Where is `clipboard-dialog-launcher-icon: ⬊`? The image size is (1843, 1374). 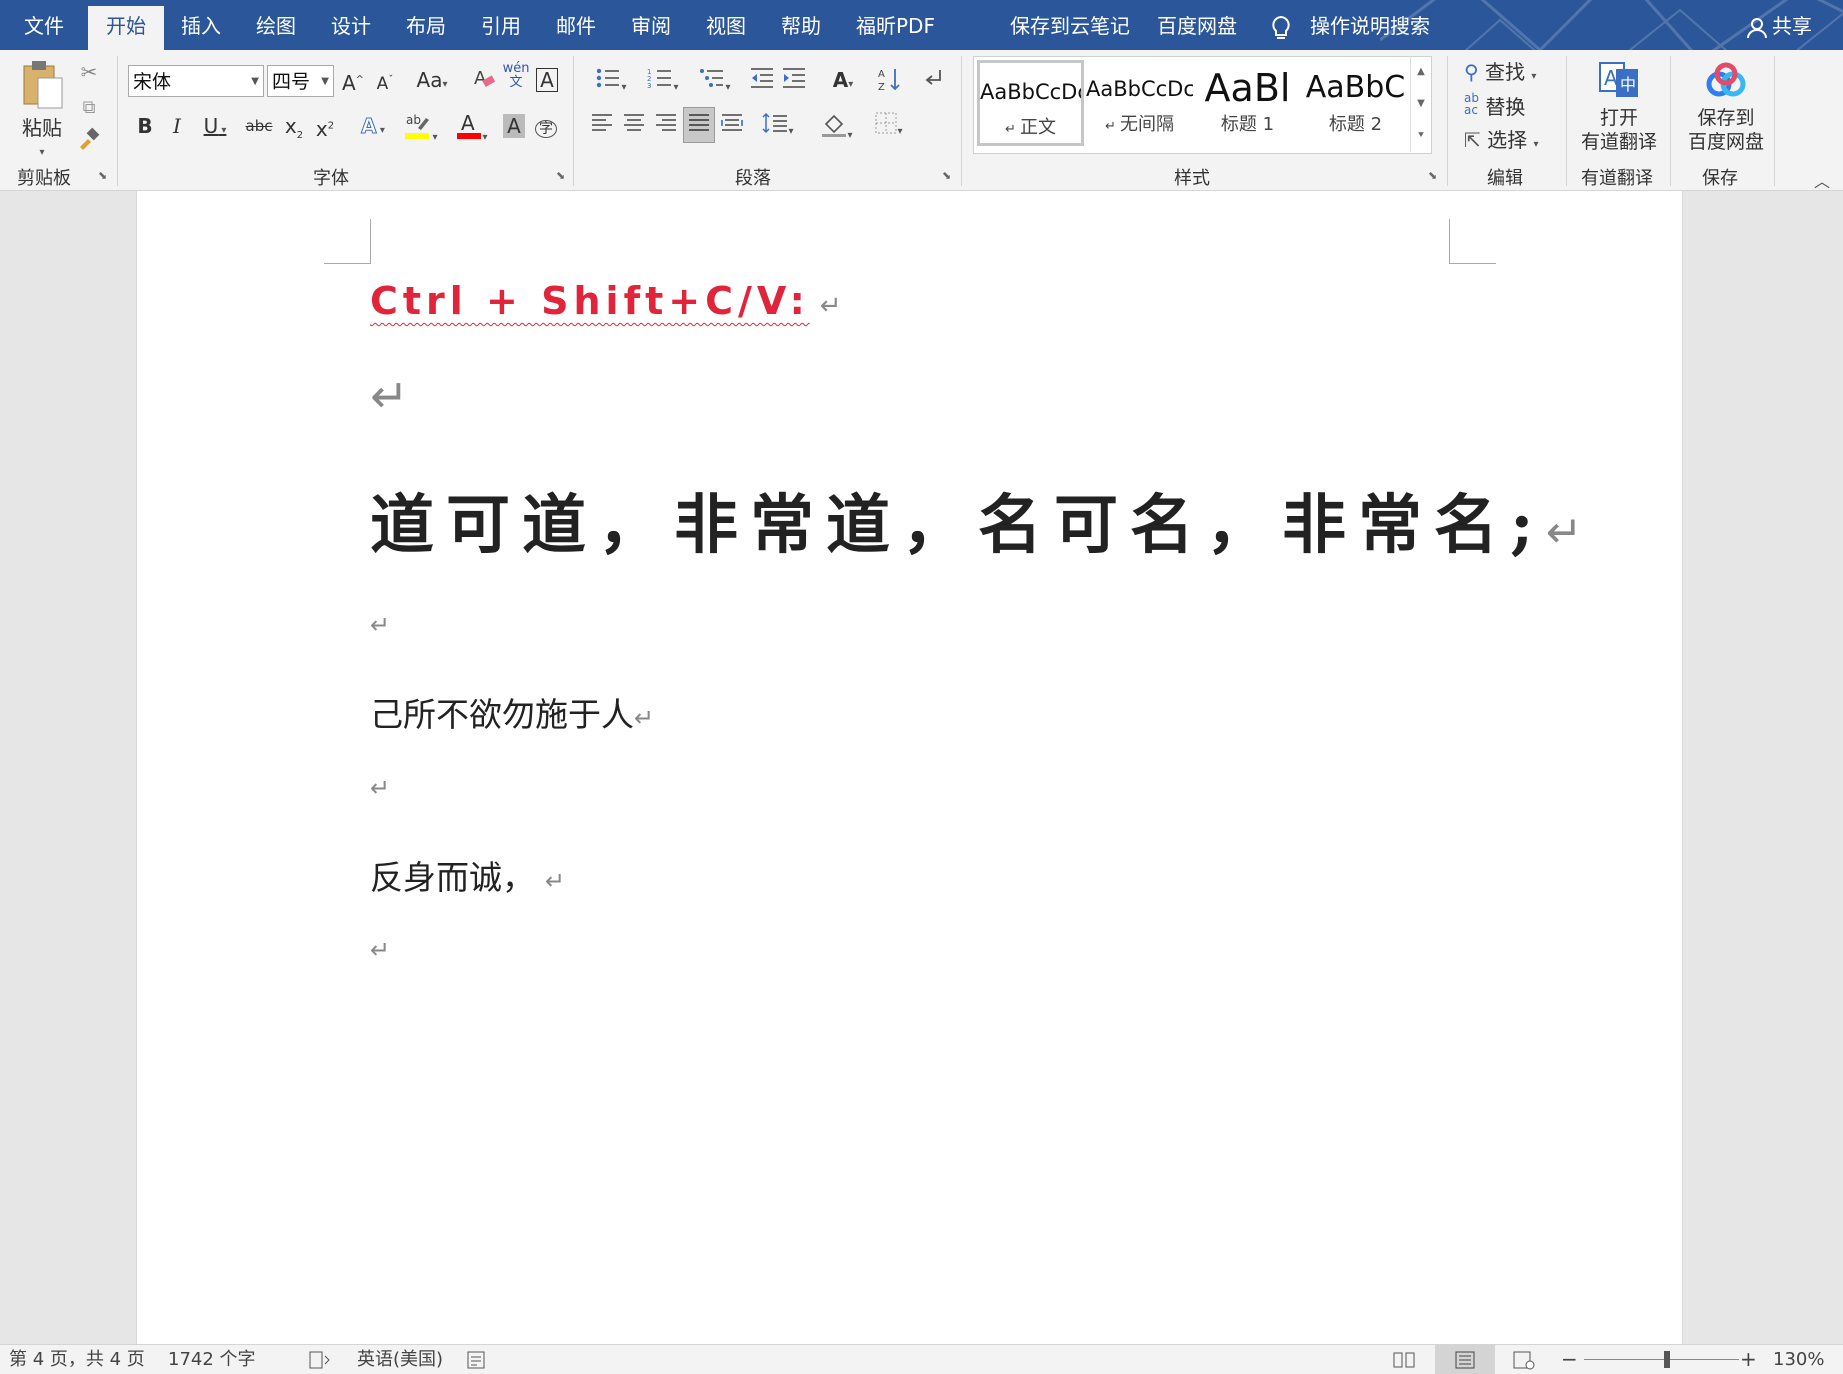
clipboard-dialog-launcher-icon: ⬊ is located at coordinates (104, 176).